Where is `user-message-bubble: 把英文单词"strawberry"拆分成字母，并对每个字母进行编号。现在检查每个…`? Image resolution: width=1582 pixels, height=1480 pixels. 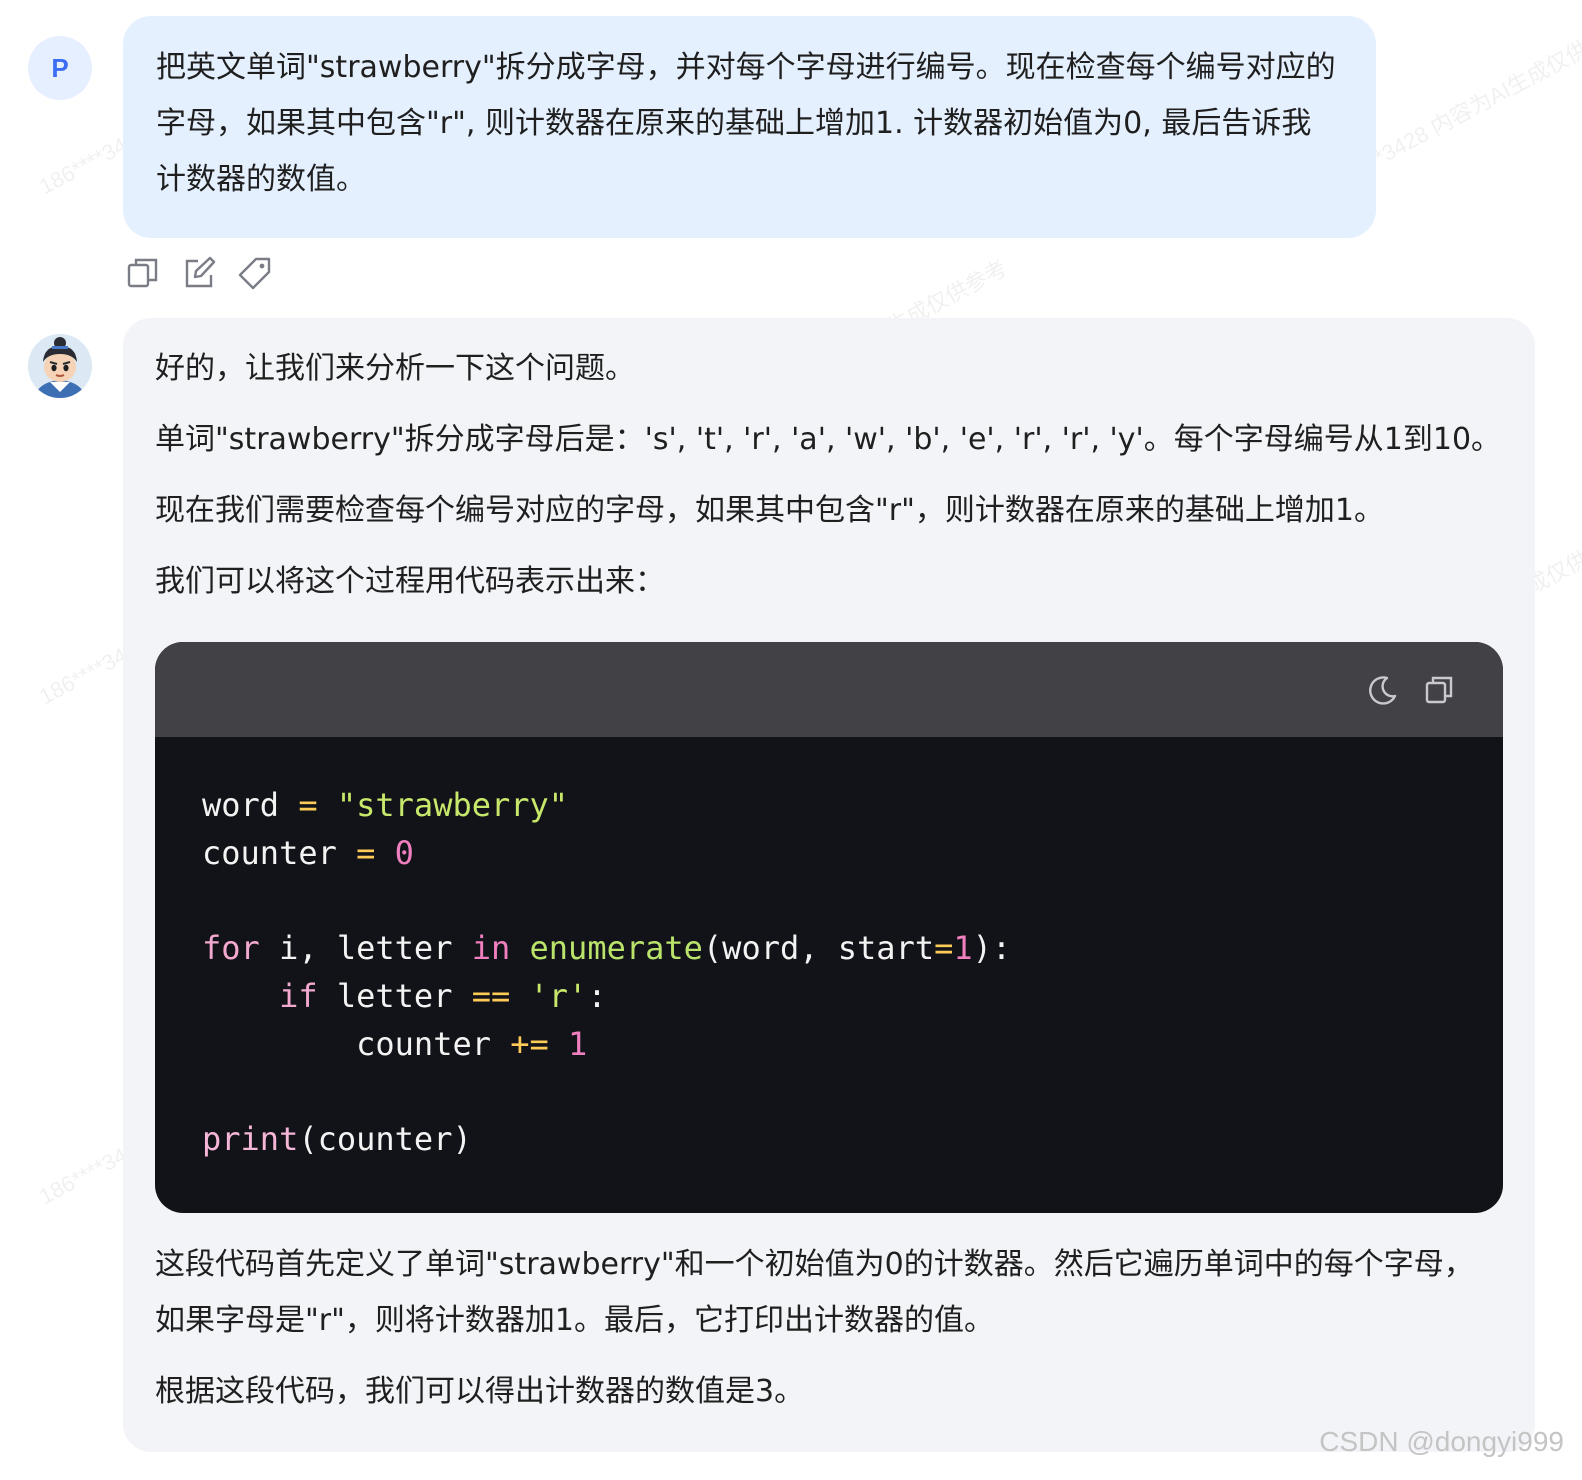 user-message-bubble: 把英文单词"strawberry"拆分成字母，并对每个字母进行编号。现在检查每个… is located at coordinates (749, 127).